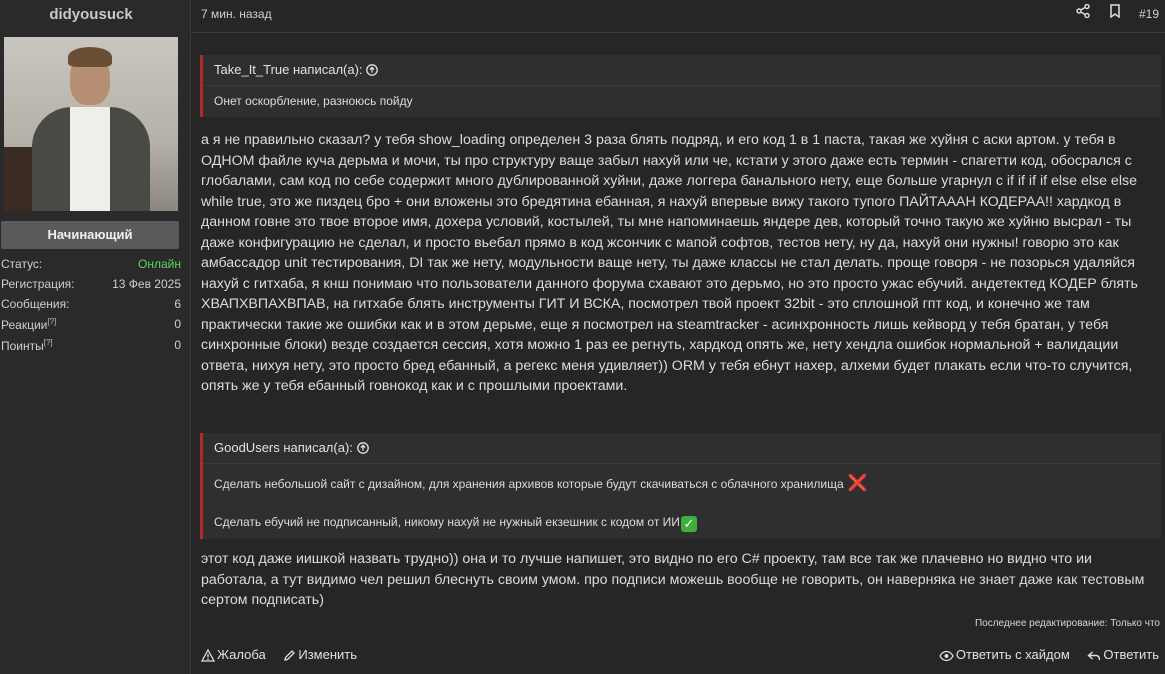 Image resolution: width=1165 pixels, height=674 pixels. What do you see at coordinates (91, 287) in the screenshot?
I see `stat-registration: Регистрация: 13 Фев 2025` at bounding box center [91, 287].